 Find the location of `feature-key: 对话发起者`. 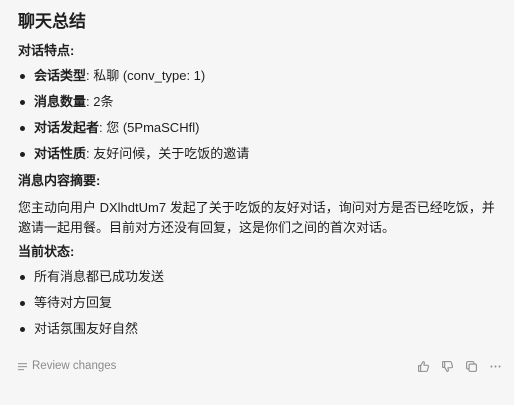

feature-key: 对话发起者 is located at coordinates (67, 127).